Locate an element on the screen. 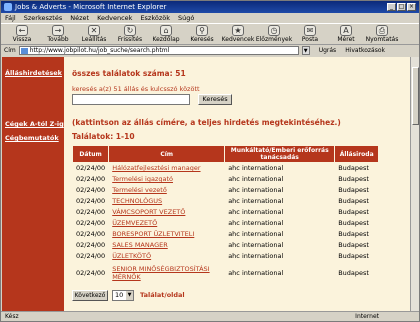  row-title-link: Termelési igazgató is located at coordinates (167, 179).